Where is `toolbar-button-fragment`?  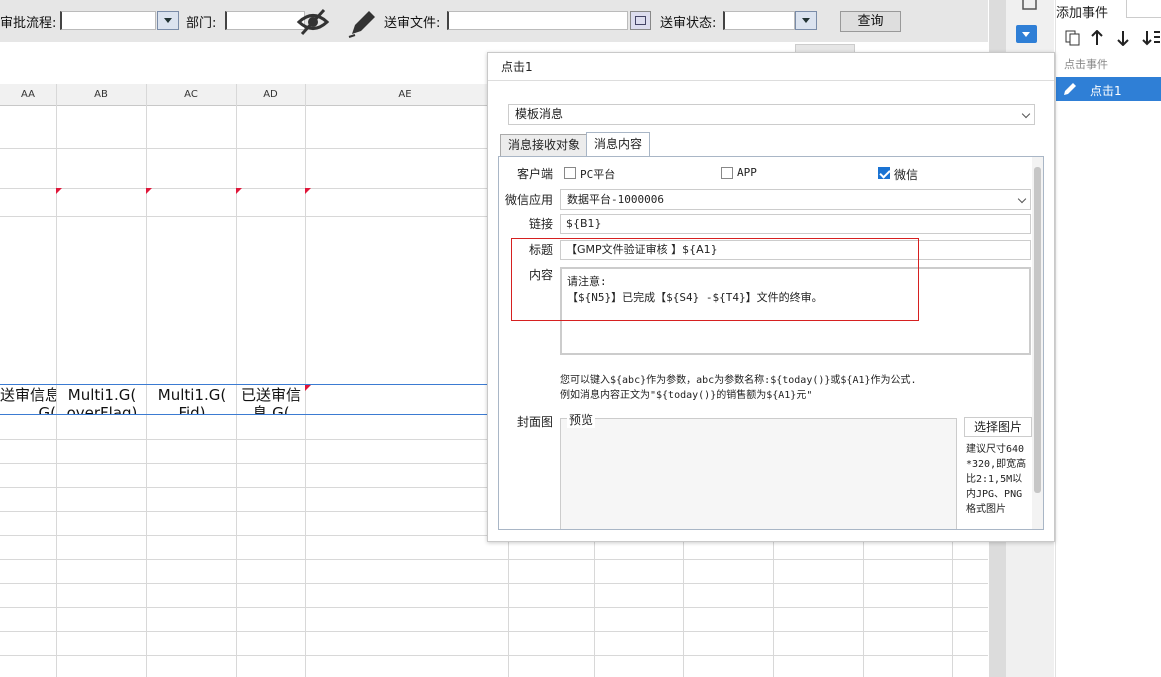
toolbar-button-fragment is located at coordinates (825, 48).